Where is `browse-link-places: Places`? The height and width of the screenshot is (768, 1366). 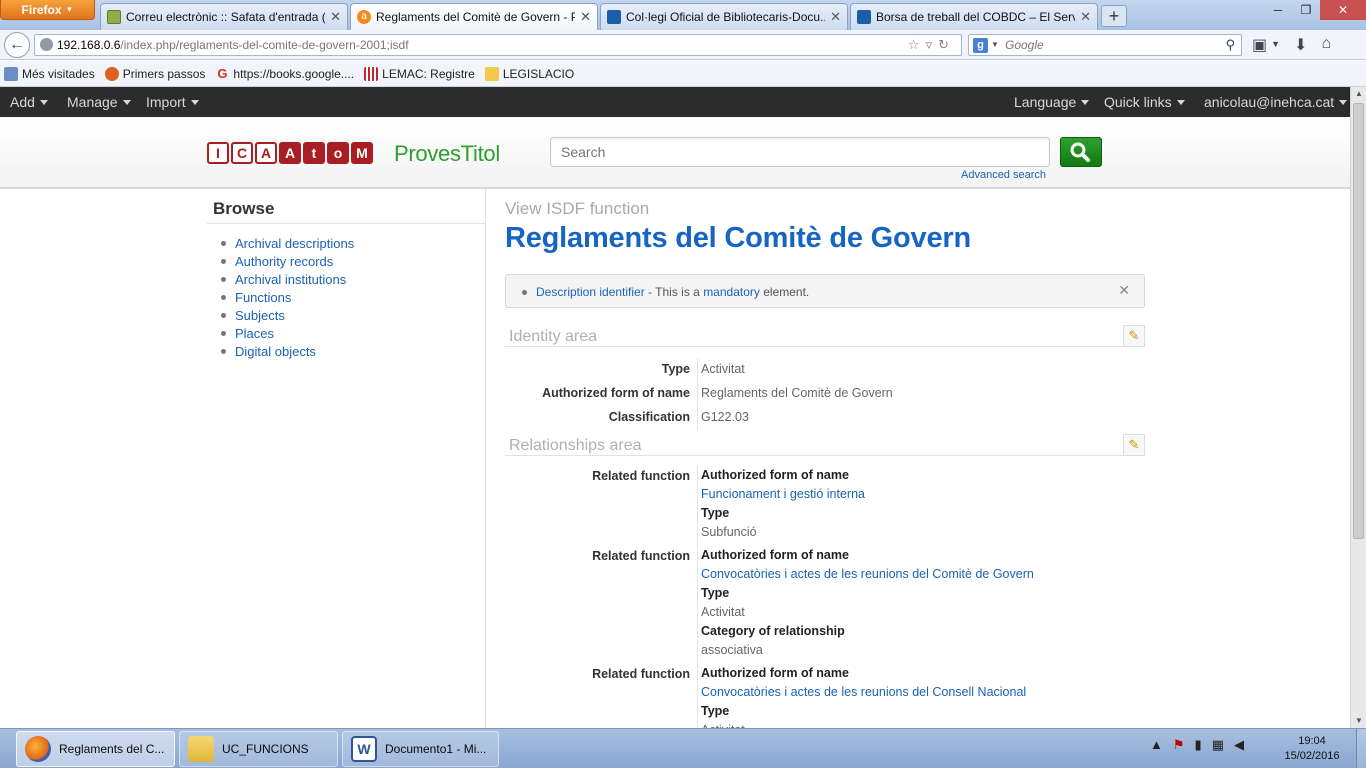 browse-link-places: Places is located at coordinates (353, 333).